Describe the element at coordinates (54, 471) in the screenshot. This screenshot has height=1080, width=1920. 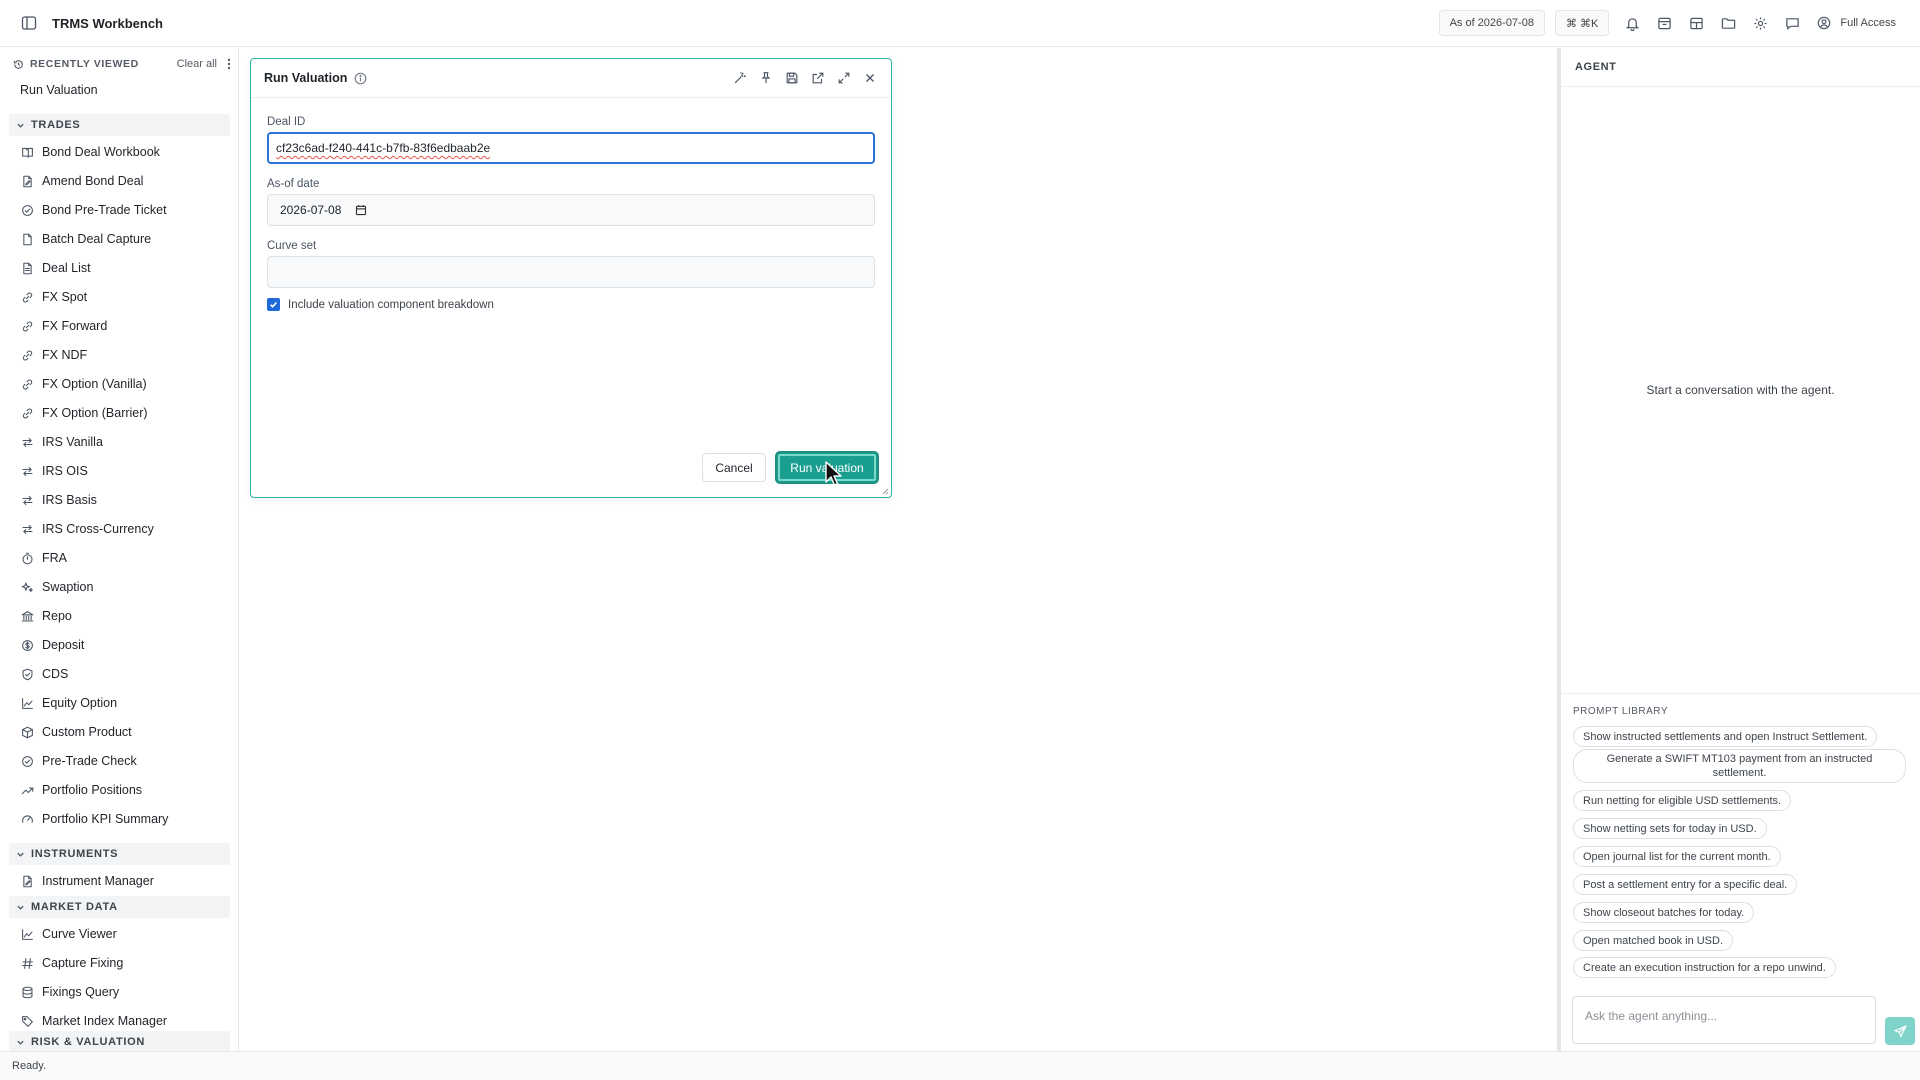
I see `sidebar-item-irs-ois: IRS OIS` at that location.